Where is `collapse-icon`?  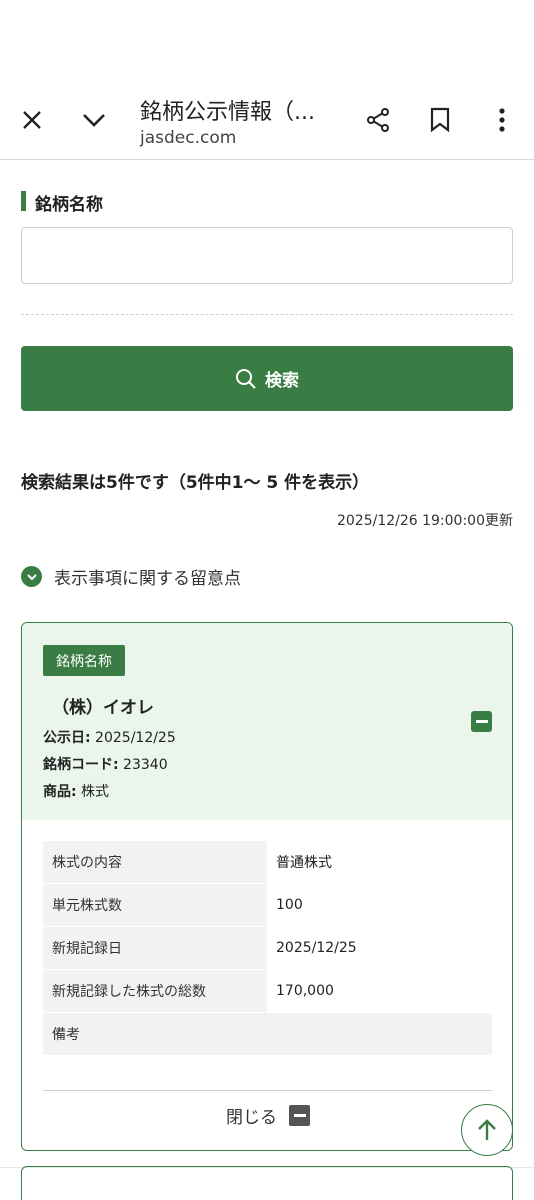
collapse-icon is located at coordinates (481, 721).